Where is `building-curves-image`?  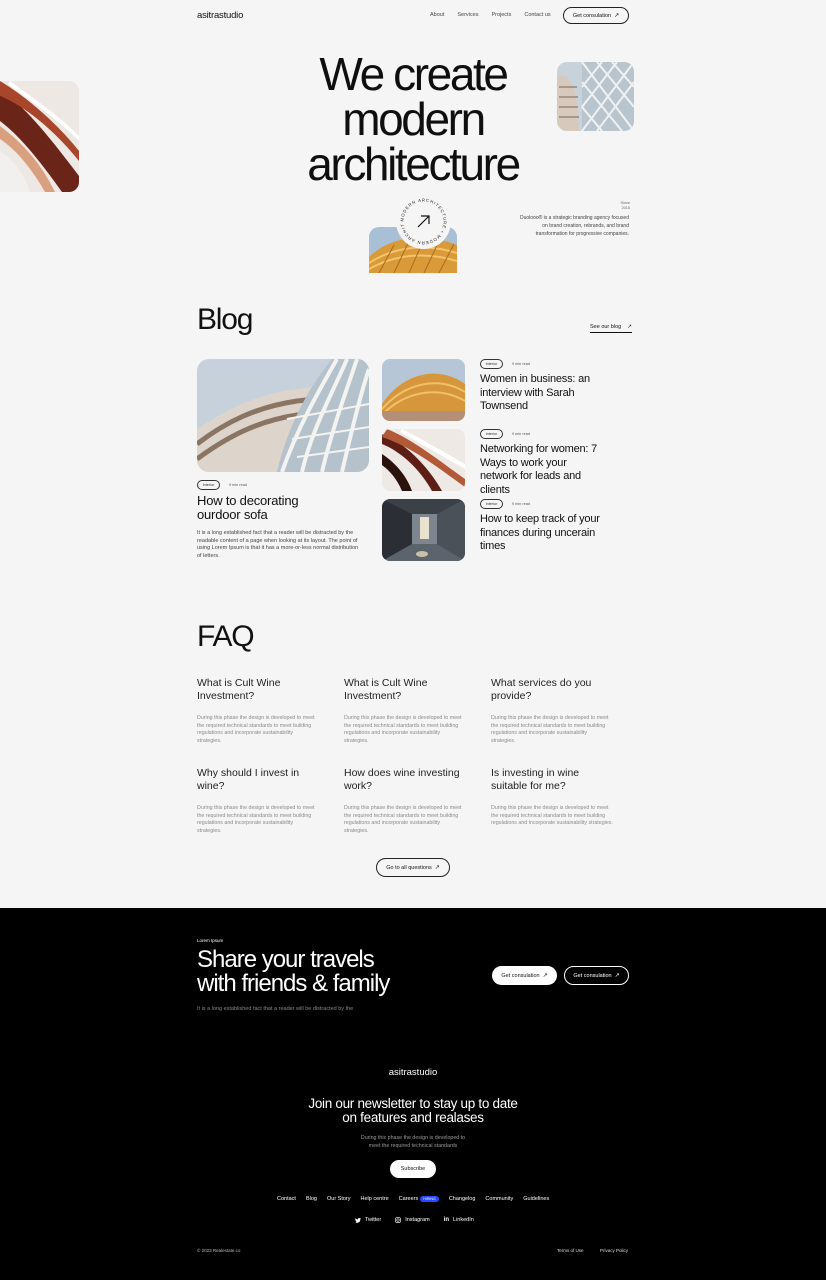
building-curves-image is located at coordinates (283, 415).